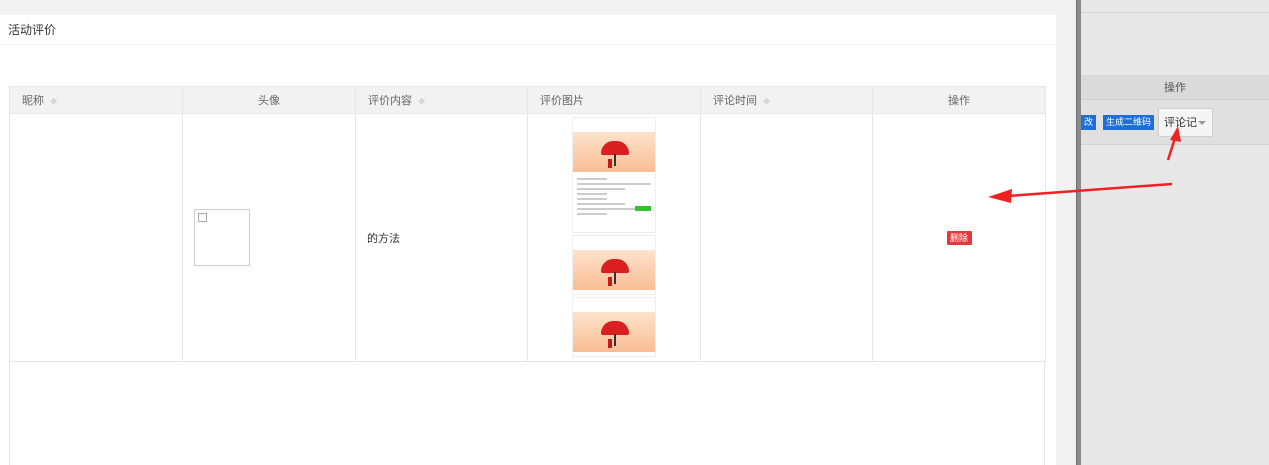 The image size is (1269, 465). I want to click on cell-nickname, so click(96, 237).